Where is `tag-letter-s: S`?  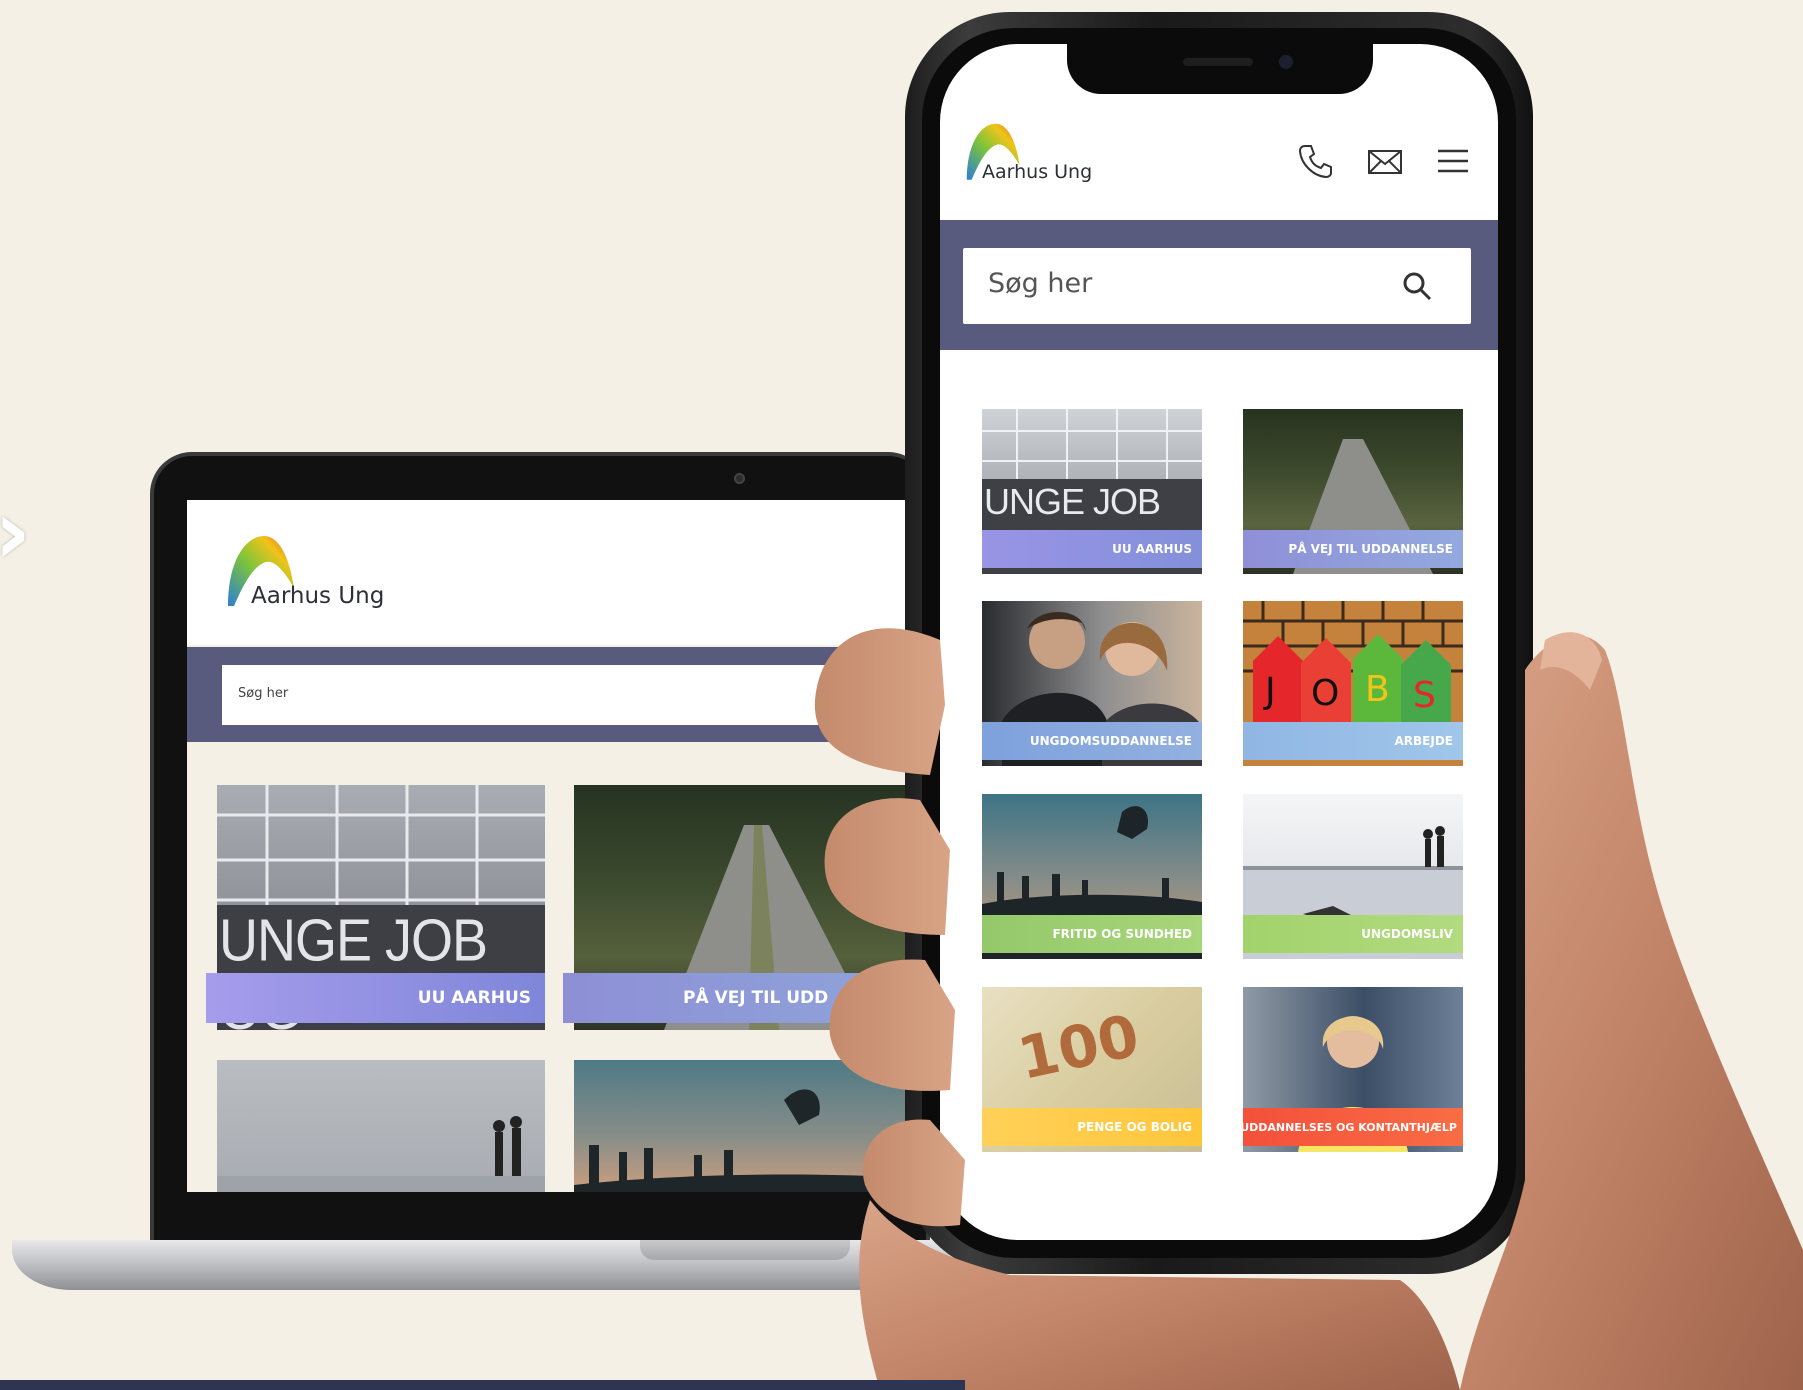 tag-letter-s: S is located at coordinates (1424, 695).